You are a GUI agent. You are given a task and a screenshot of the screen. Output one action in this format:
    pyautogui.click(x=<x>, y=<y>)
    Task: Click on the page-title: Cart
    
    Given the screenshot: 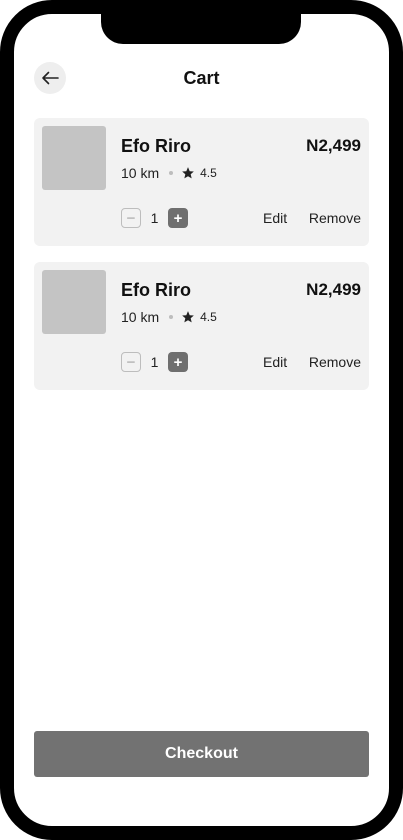 What is the action you would take?
    pyautogui.click(x=201, y=78)
    